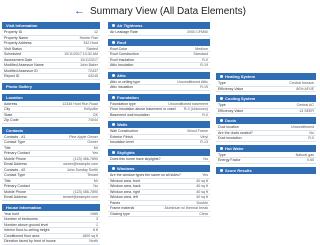 This screenshot has height=245, width=320. I want to click on section-header-roof: Roof, so click(159, 42).